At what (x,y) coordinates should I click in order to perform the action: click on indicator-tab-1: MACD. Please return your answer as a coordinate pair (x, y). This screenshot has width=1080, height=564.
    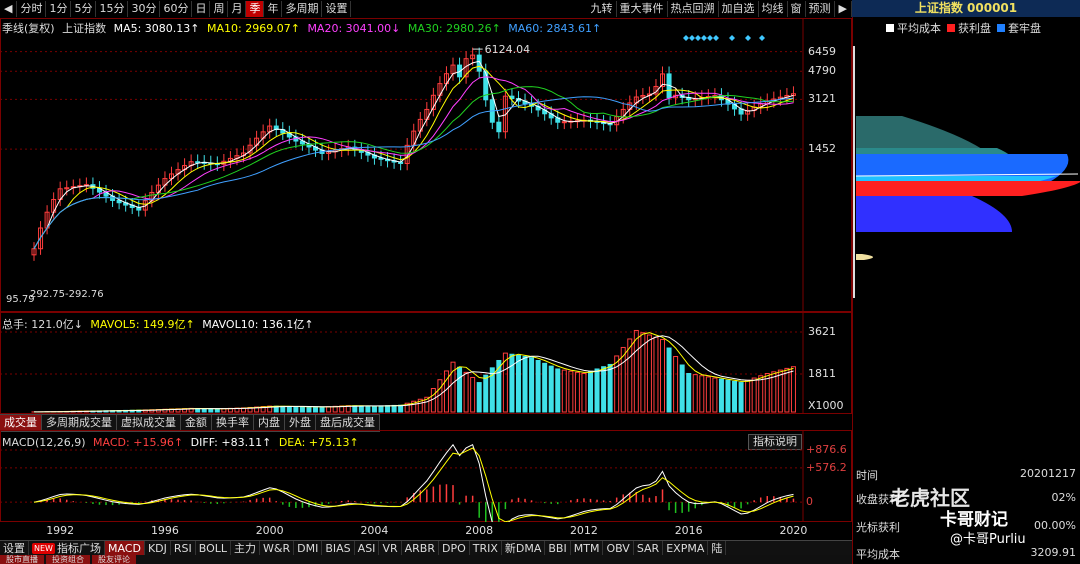
    Looking at the image, I should click on (124, 548).